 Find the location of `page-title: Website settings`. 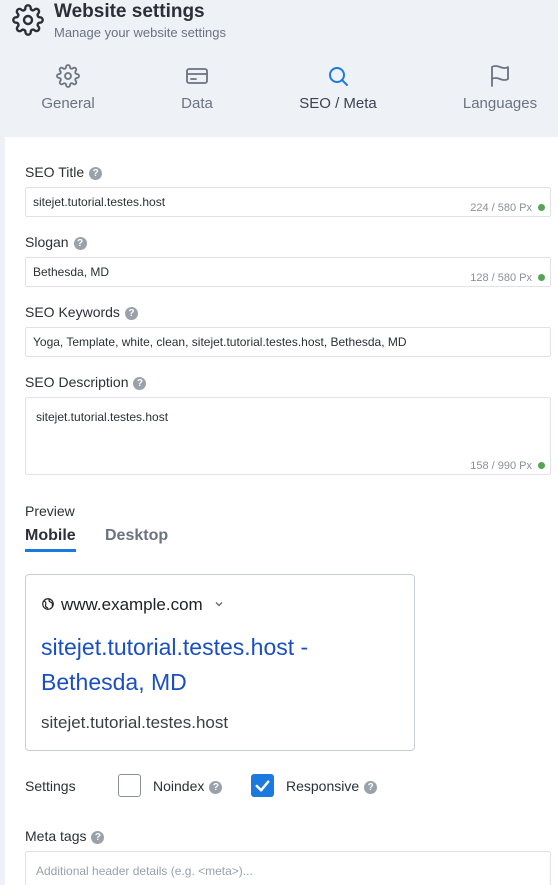

page-title: Website settings is located at coordinates (129, 11).